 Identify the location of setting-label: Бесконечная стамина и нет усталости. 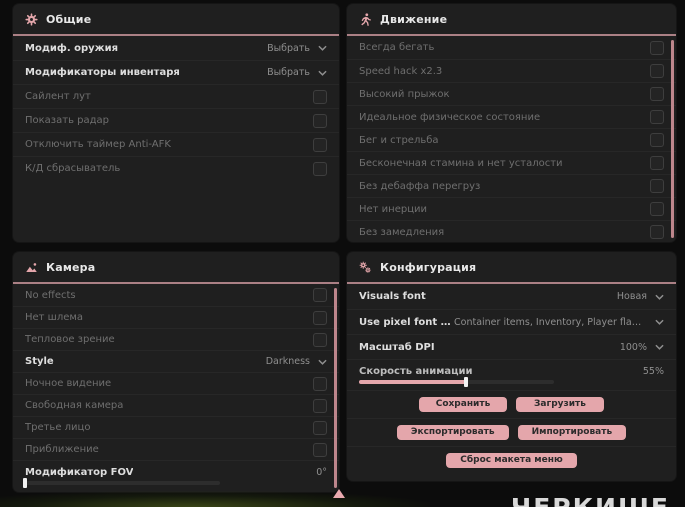
(461, 163).